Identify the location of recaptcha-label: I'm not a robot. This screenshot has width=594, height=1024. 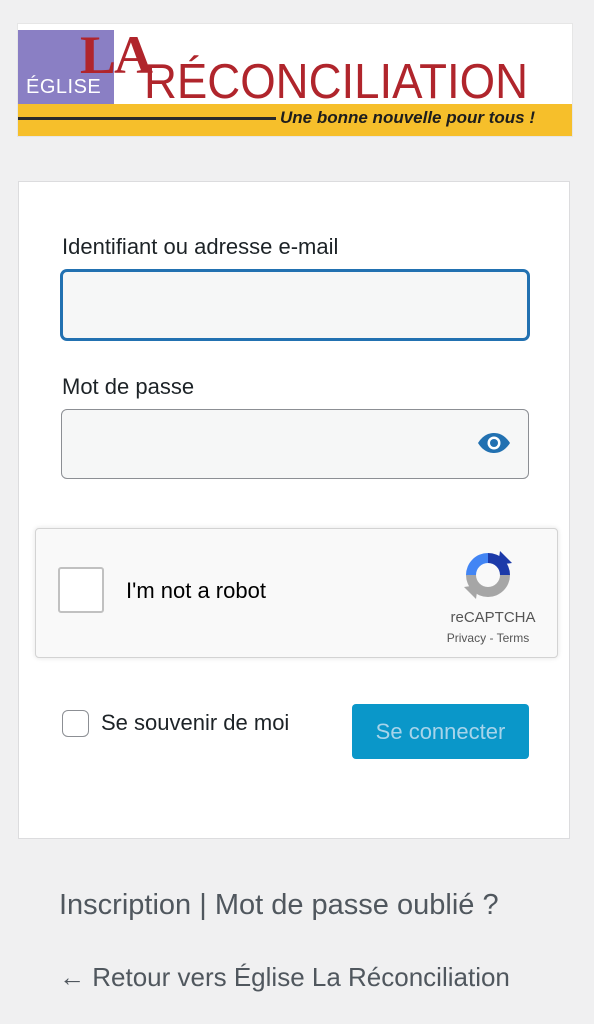
(196, 590).